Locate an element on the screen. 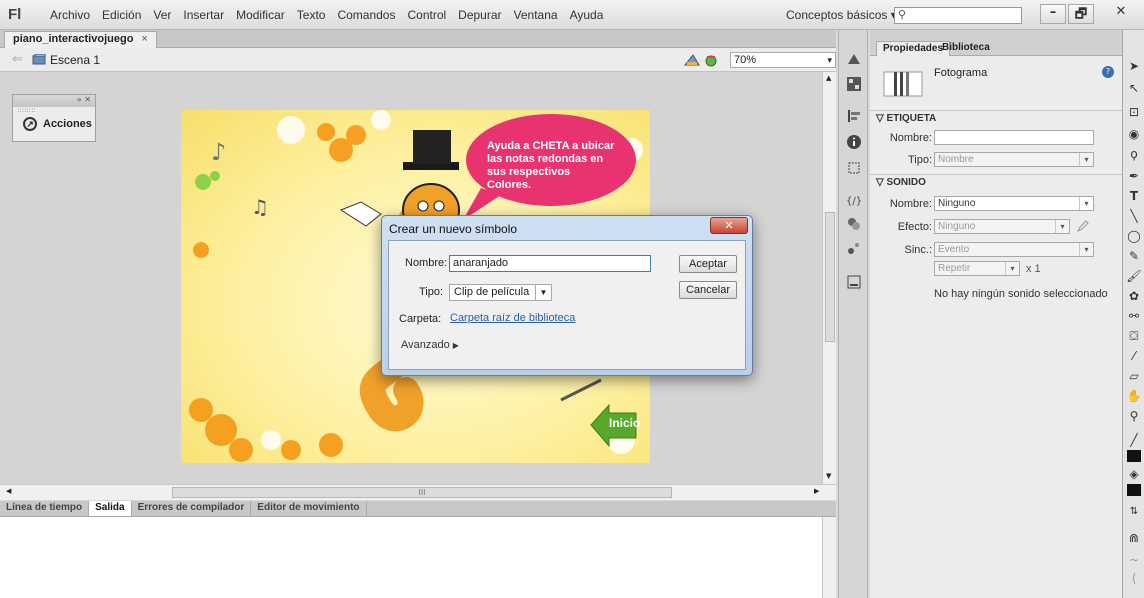 Image resolution: width=1144 pixels, height=598 pixels. straighten-icon: ⟨ is located at coordinates (1134, 578).